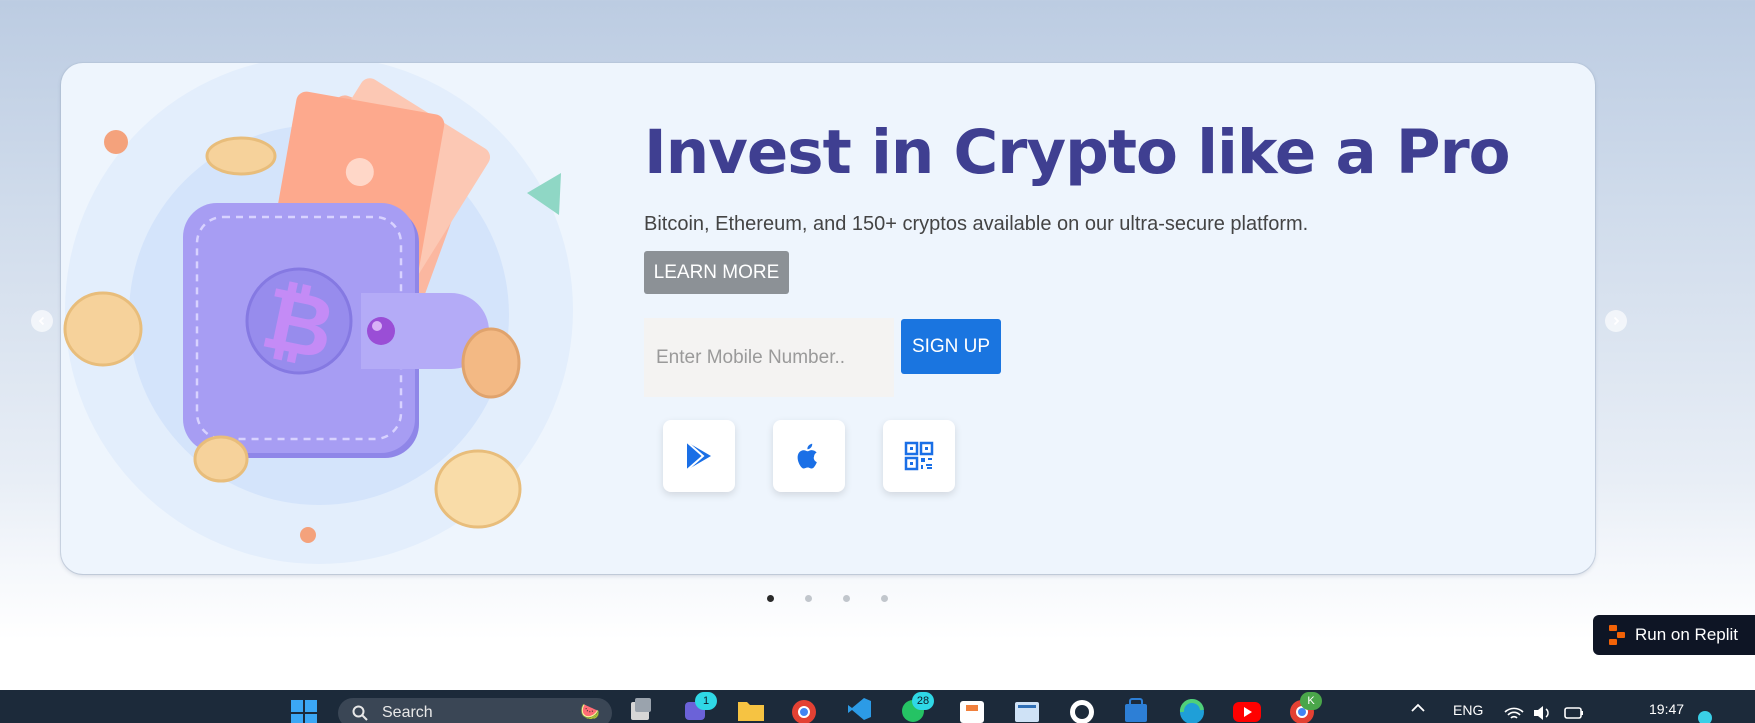 The image size is (1755, 723). I want to click on document-icon, so click(1027, 712).